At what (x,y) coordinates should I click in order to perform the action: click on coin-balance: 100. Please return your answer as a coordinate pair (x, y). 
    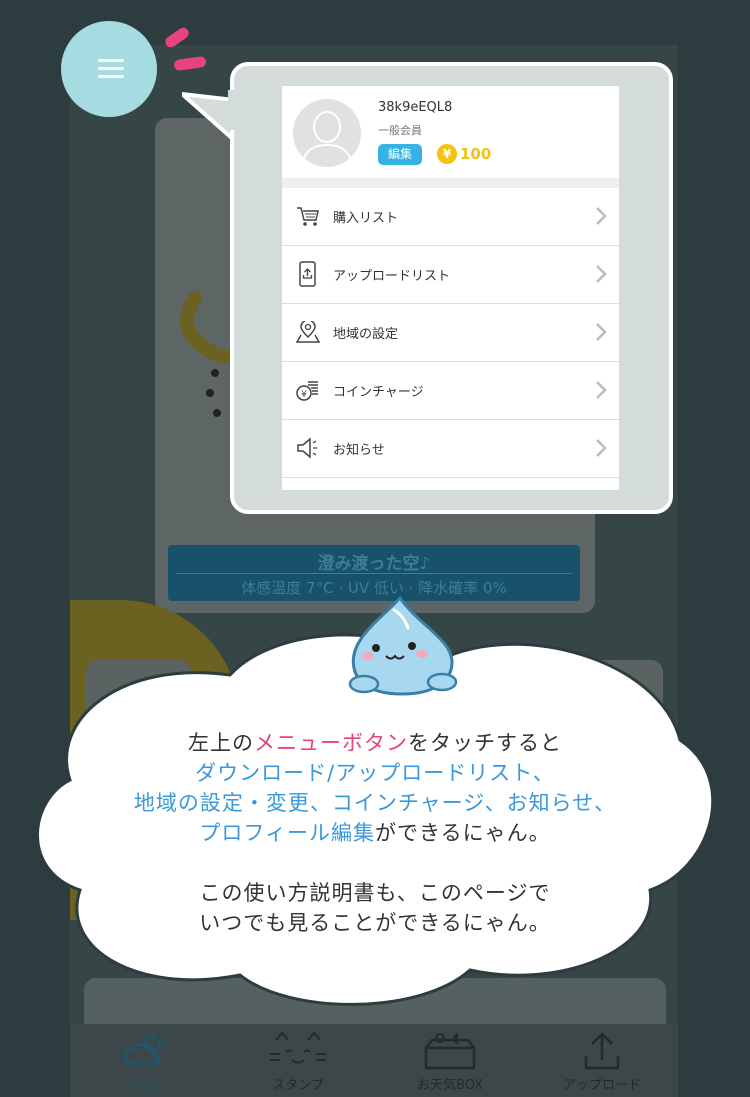
    Looking at the image, I should click on (476, 154).